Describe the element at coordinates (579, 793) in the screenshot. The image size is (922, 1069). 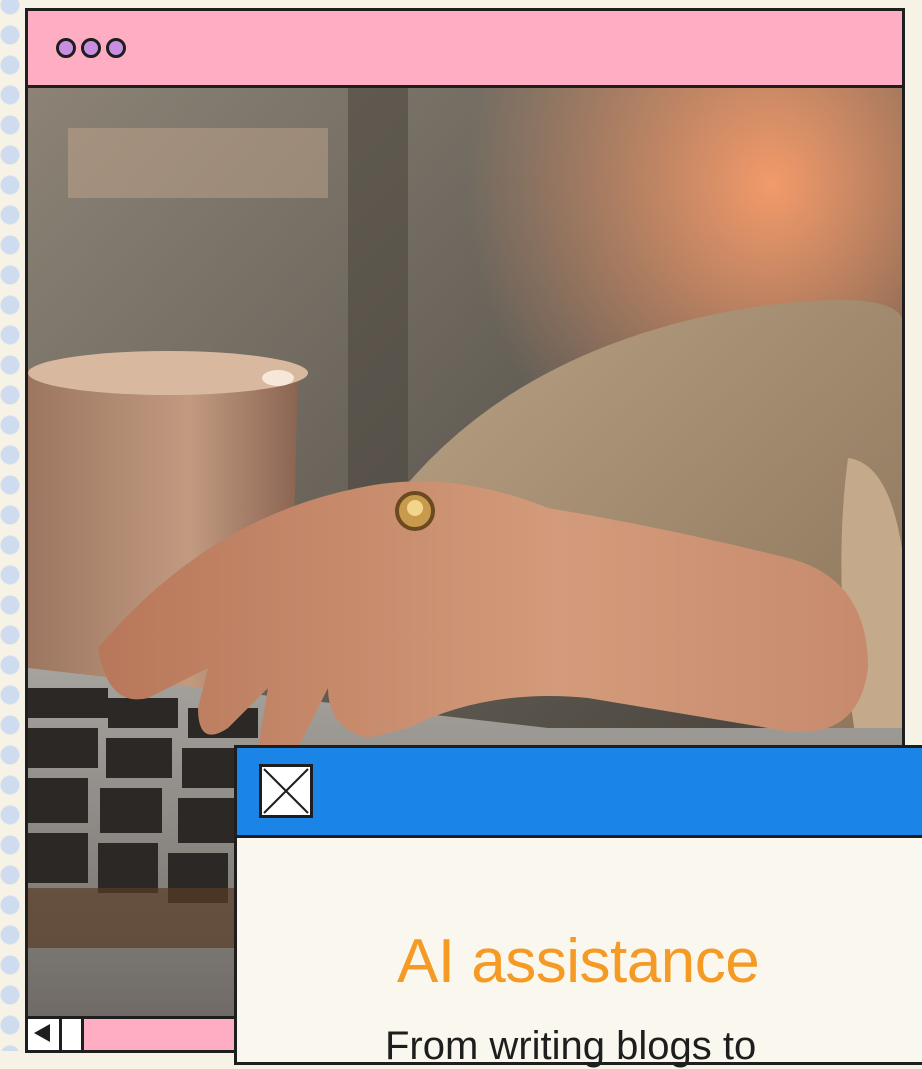
I see `dialog-titlebar` at that location.